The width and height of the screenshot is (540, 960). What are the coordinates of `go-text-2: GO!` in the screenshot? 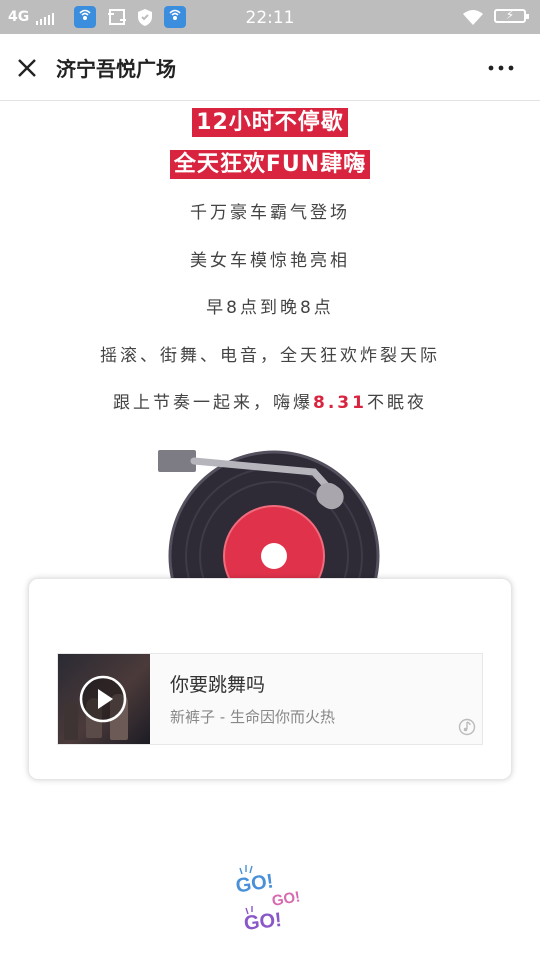 It's located at (286, 899).